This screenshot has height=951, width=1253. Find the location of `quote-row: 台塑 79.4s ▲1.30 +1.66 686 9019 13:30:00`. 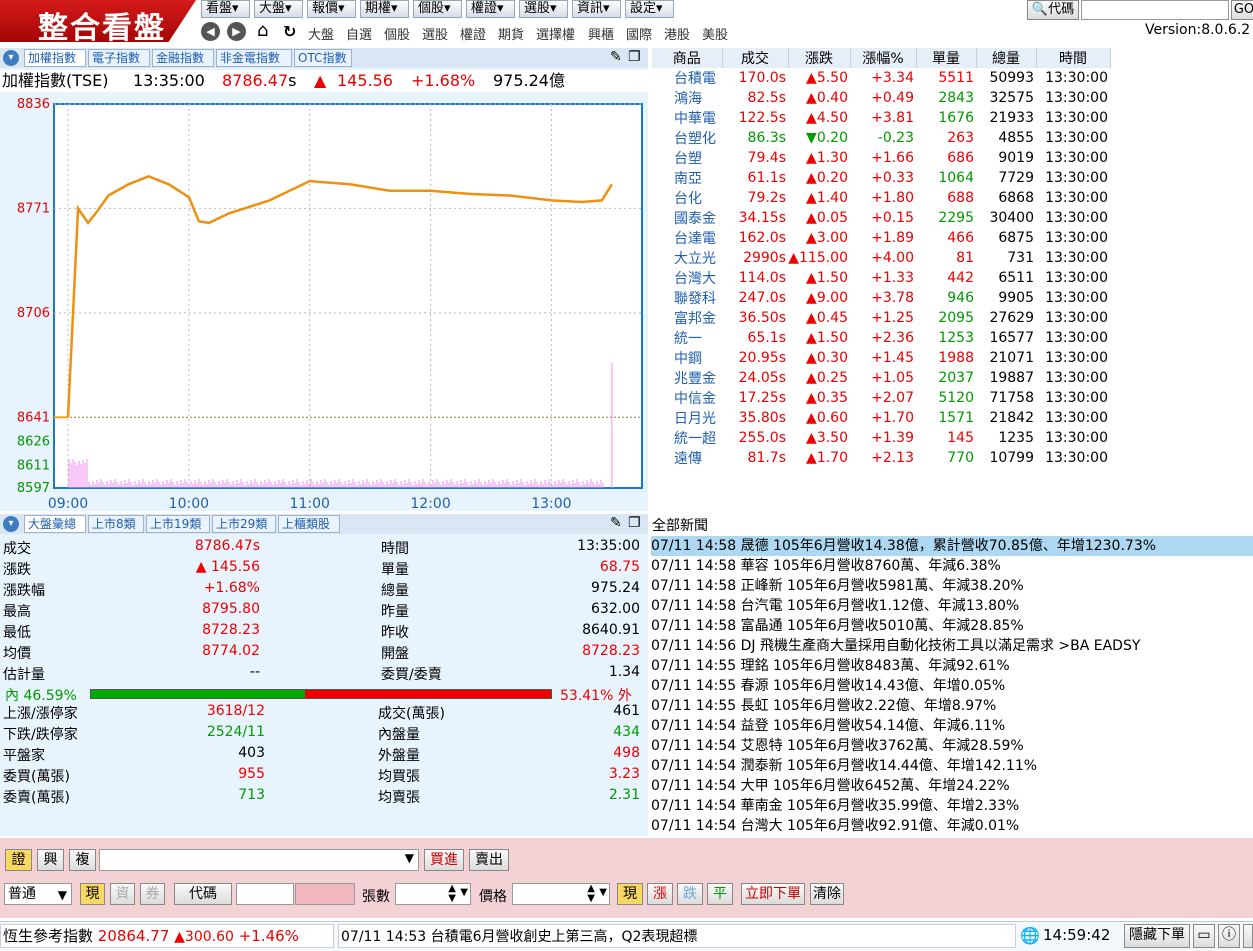

quote-row: 台塑 79.4s ▲1.30 +1.66 686 9019 13:30:00 is located at coordinates (881, 158).